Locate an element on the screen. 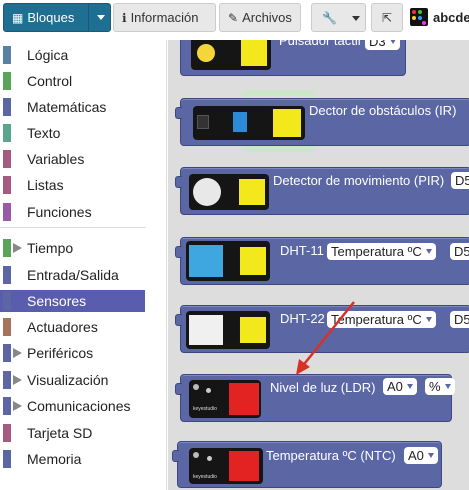 The image size is (469, 490). share-icon: ⇱ is located at coordinates (387, 17).